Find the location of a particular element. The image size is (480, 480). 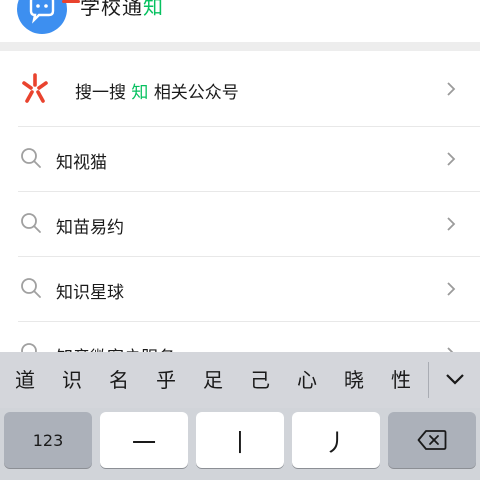

candidate-word: 足 is located at coordinates (213, 378).